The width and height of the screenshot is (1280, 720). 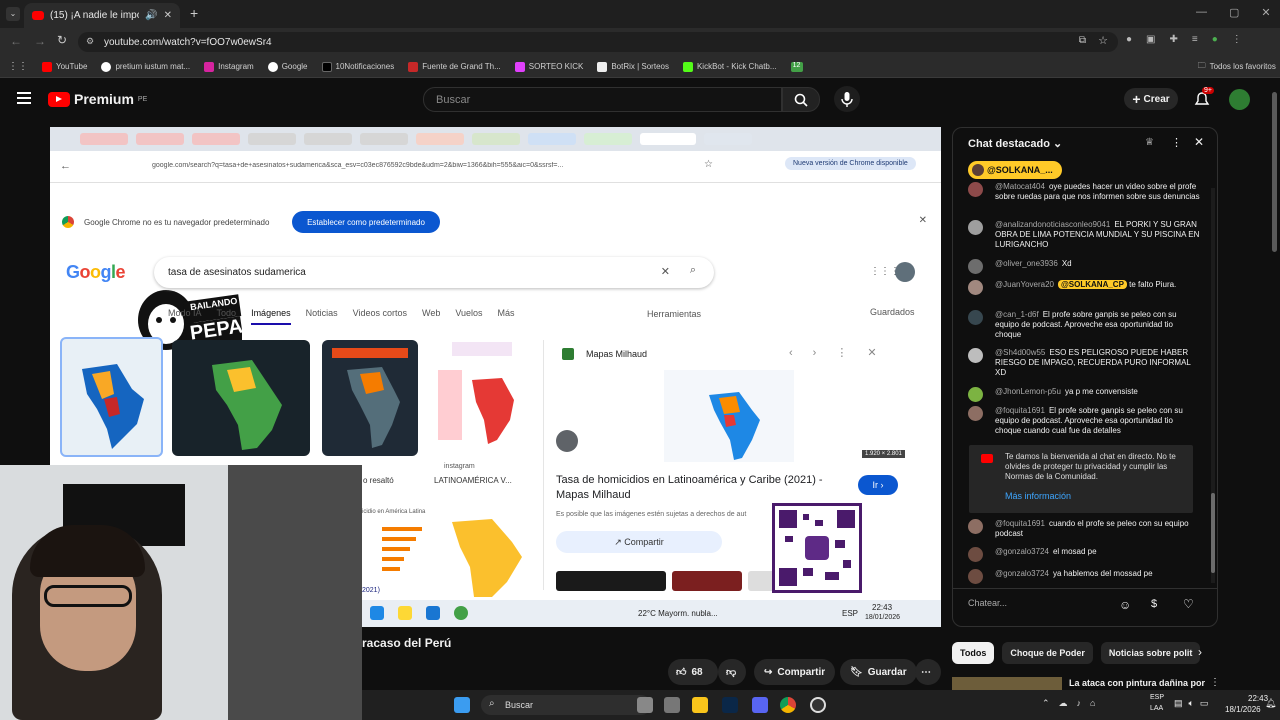 What do you see at coordinates (1265, 12) in the screenshot?
I see `close-window-icon: ✕` at bounding box center [1265, 12].